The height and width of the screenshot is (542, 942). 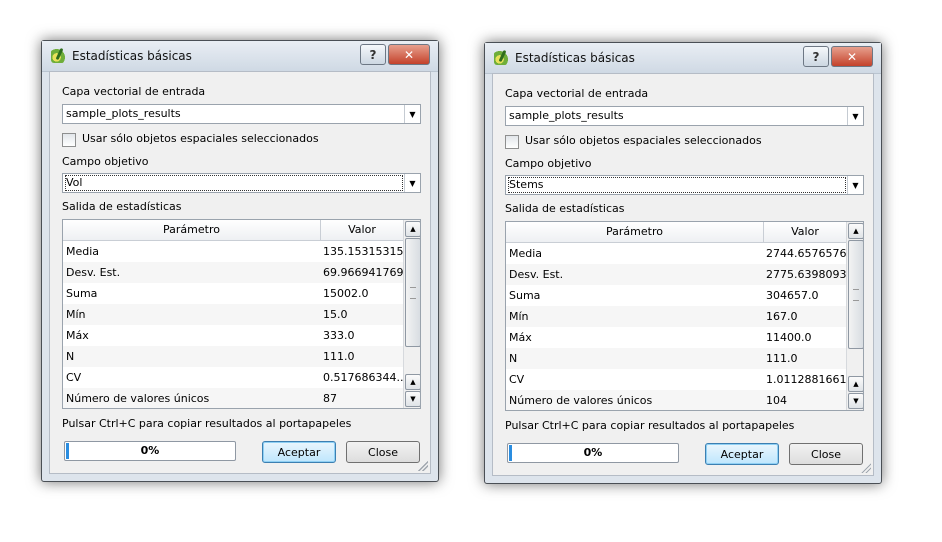 What do you see at coordinates (74, 377) in the screenshot?
I see `parameter-cell: CV` at bounding box center [74, 377].